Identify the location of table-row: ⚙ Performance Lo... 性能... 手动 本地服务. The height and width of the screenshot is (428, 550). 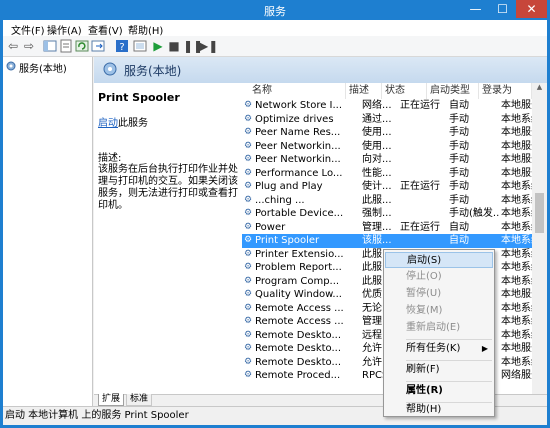
(391, 174).